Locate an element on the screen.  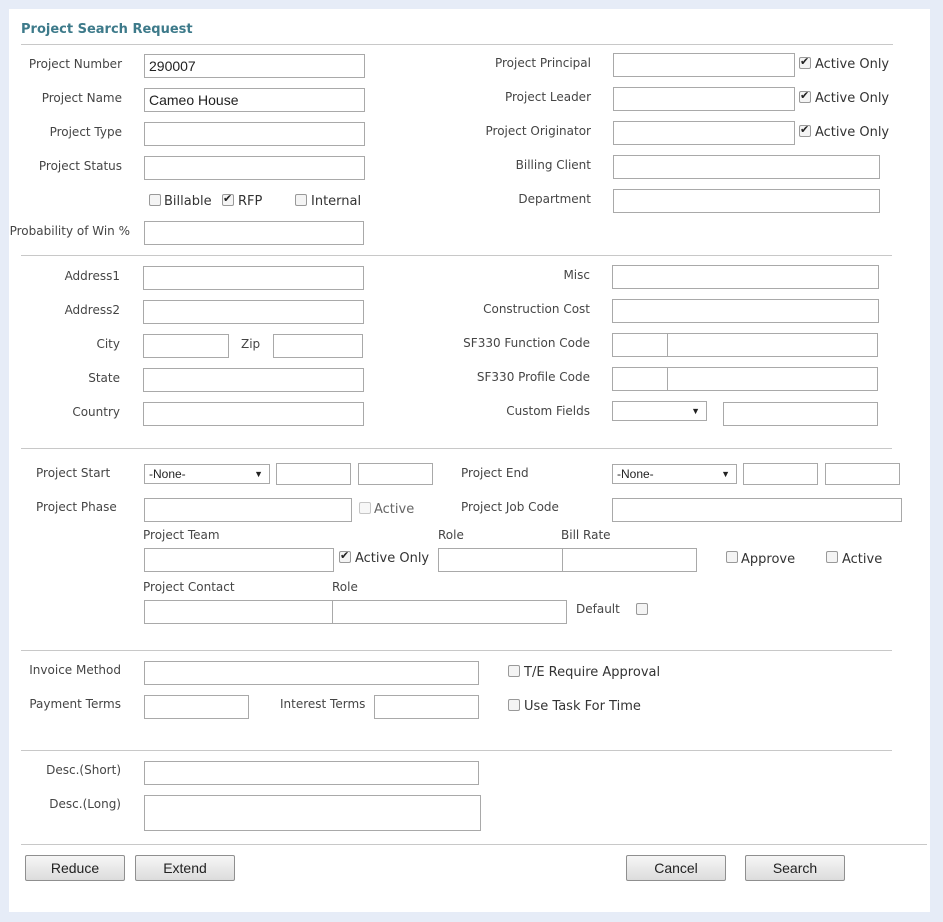
use-task-for-time-checkbox is located at coordinates (514, 705).